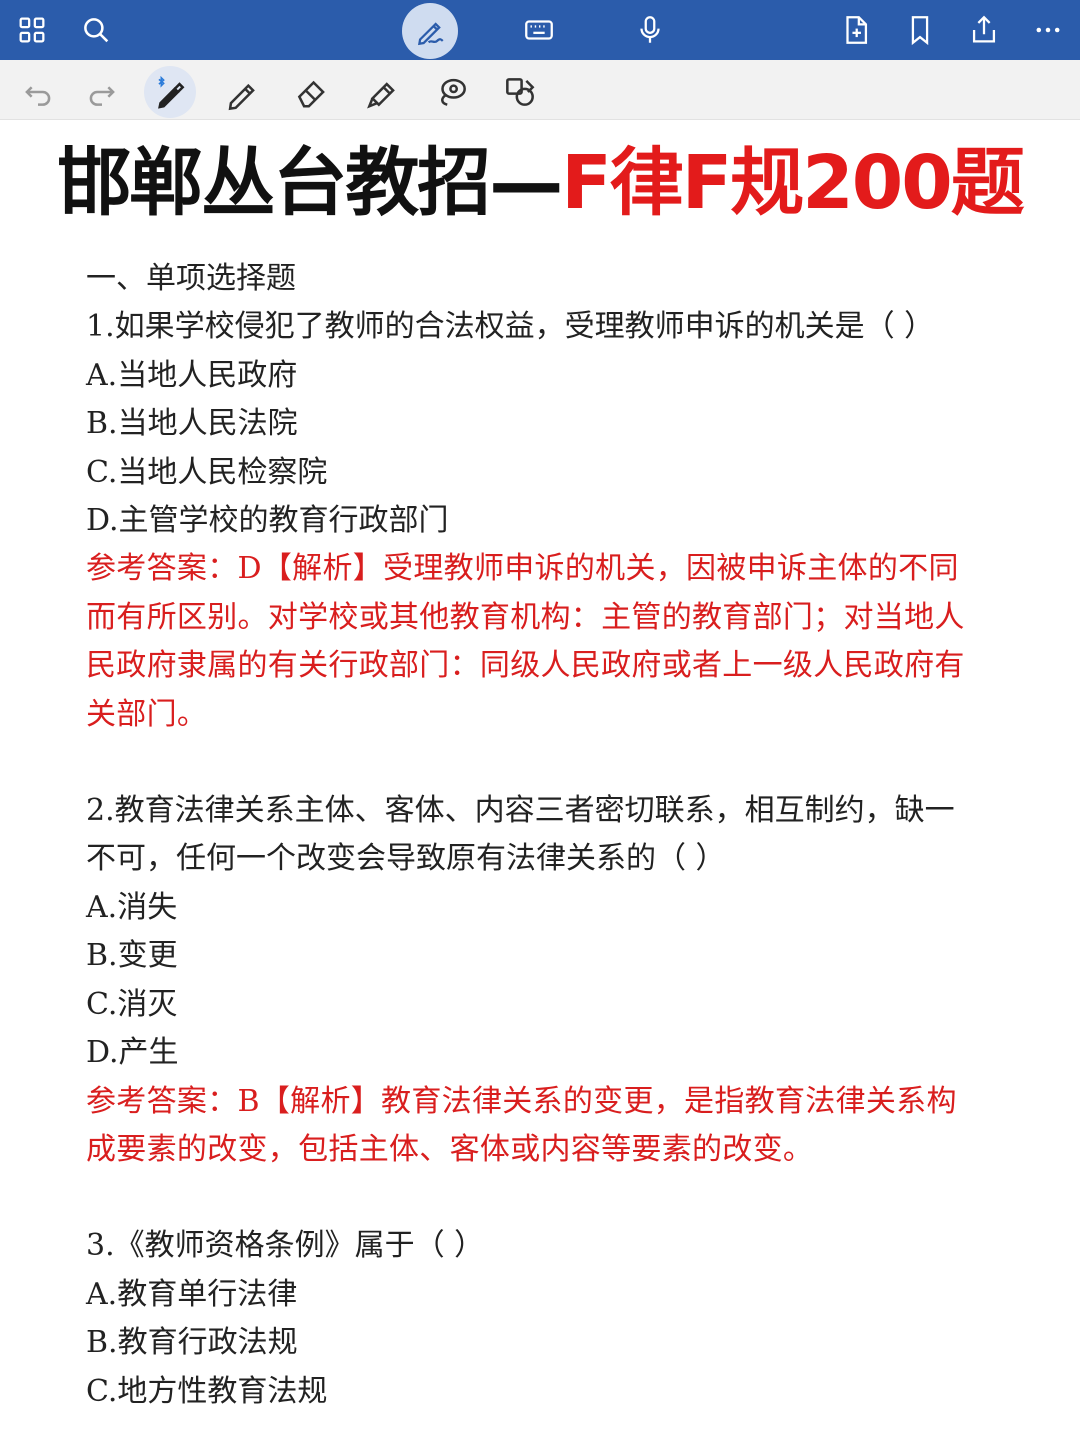 Image resolution: width=1080 pixels, height=1440 pixels. Describe the element at coordinates (147, 714) in the screenshot. I see `answer-line: 关部门。` at that location.